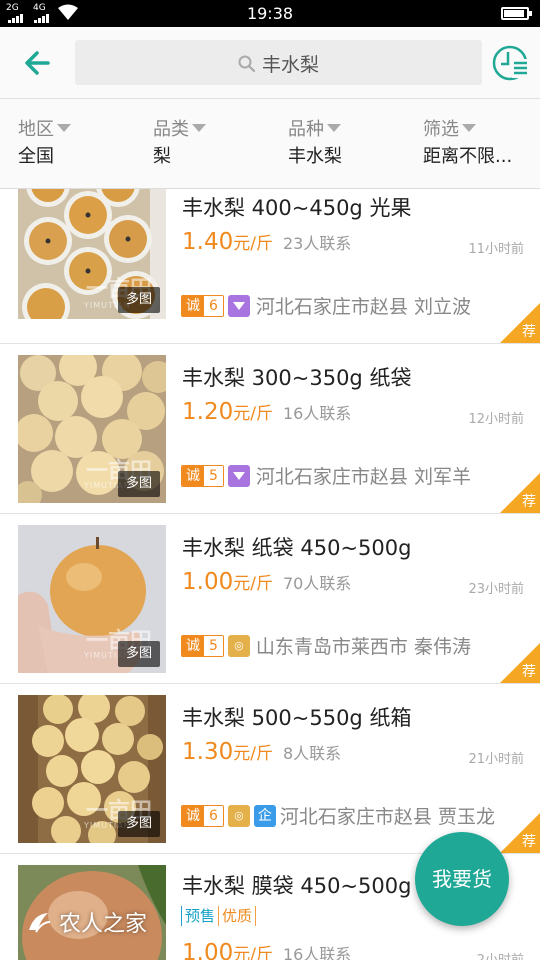 The height and width of the screenshot is (960, 540). Describe the element at coordinates (511, 63) in the screenshot. I see `history-list-icon` at that location.